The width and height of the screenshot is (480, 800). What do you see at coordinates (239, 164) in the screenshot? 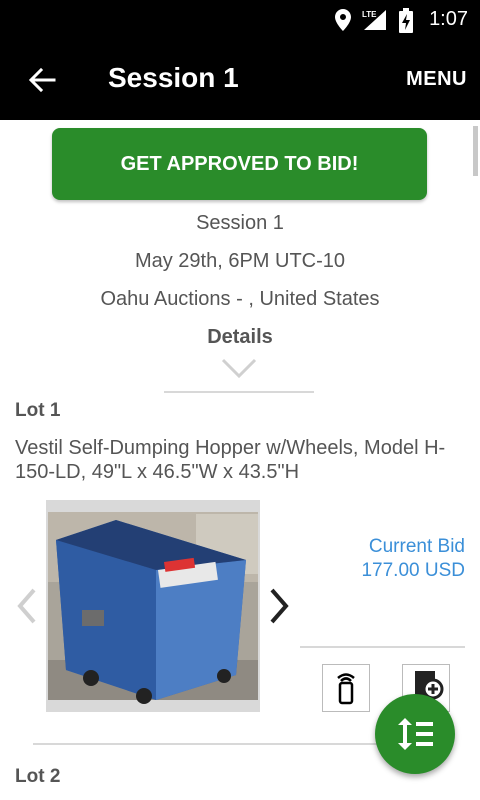
I see `get-approved-button: GET APPROVED TO BID!` at bounding box center [239, 164].